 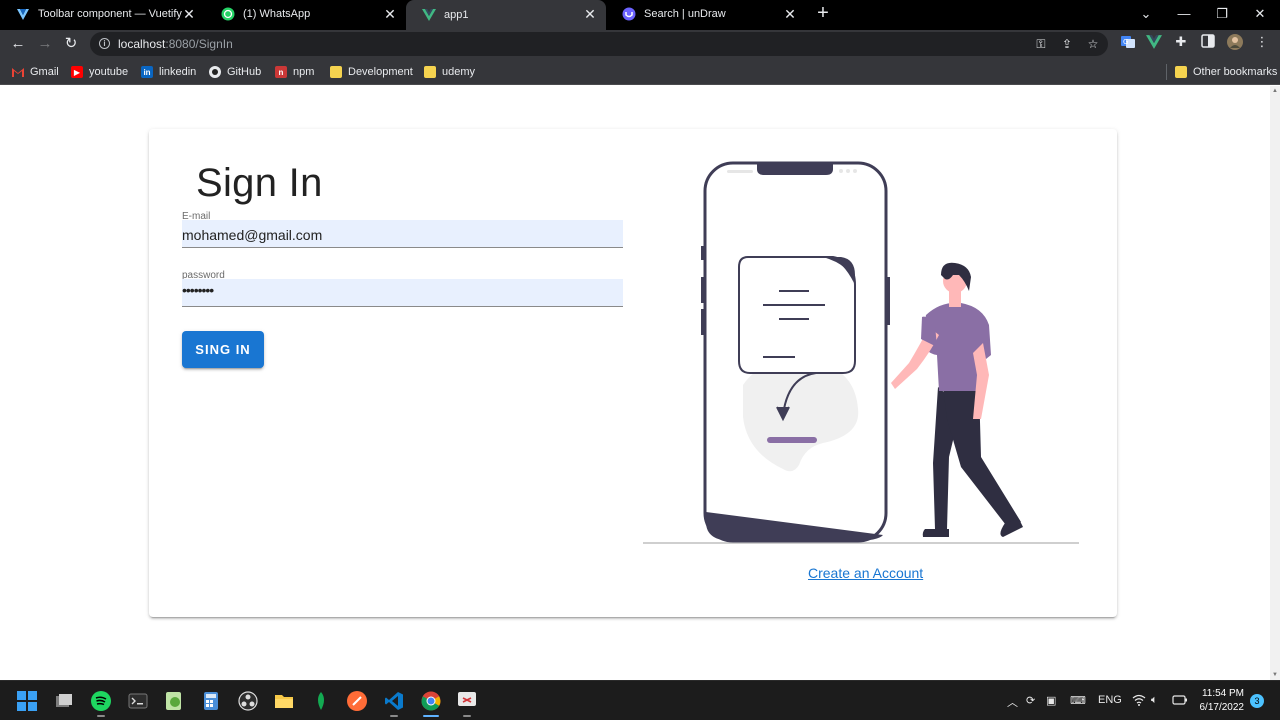 What do you see at coordinates (304, 72) in the screenshot?
I see `bookmark-label: npm` at bounding box center [304, 72].